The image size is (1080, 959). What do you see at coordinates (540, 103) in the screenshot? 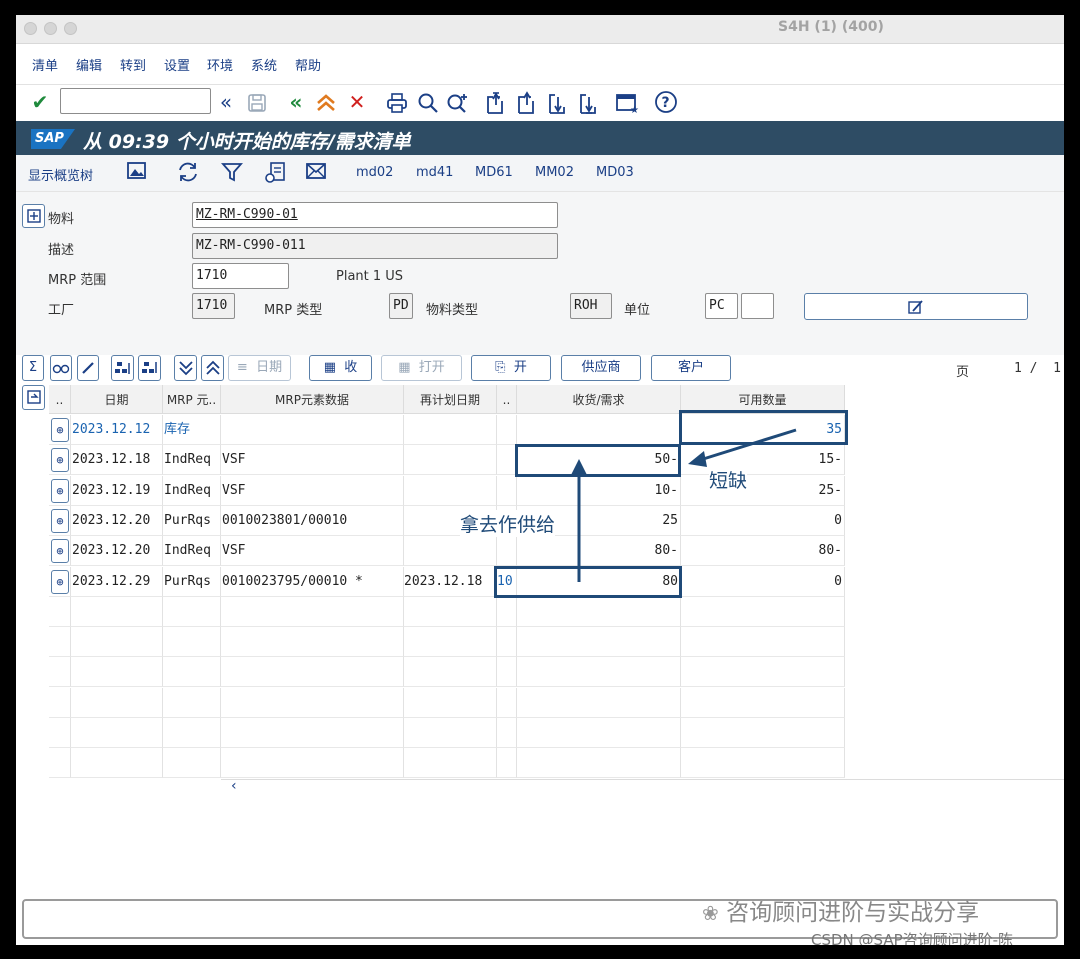
I see `system-toolbar: ✔ « « ✕ ★ ?` at bounding box center [540, 103].